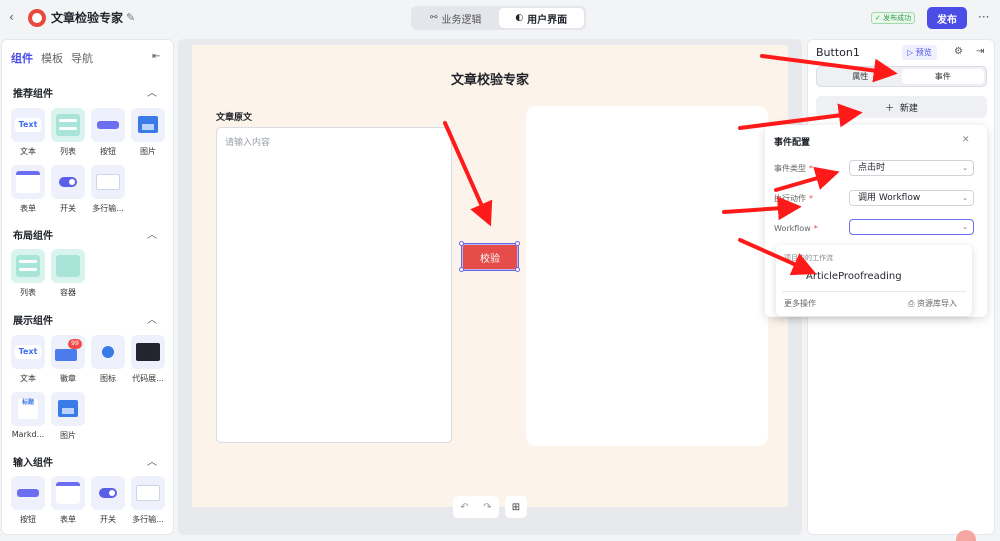 Image resolution: width=1000 pixels, height=541 pixels. I want to click on more-icon: ···, so click(983, 17).